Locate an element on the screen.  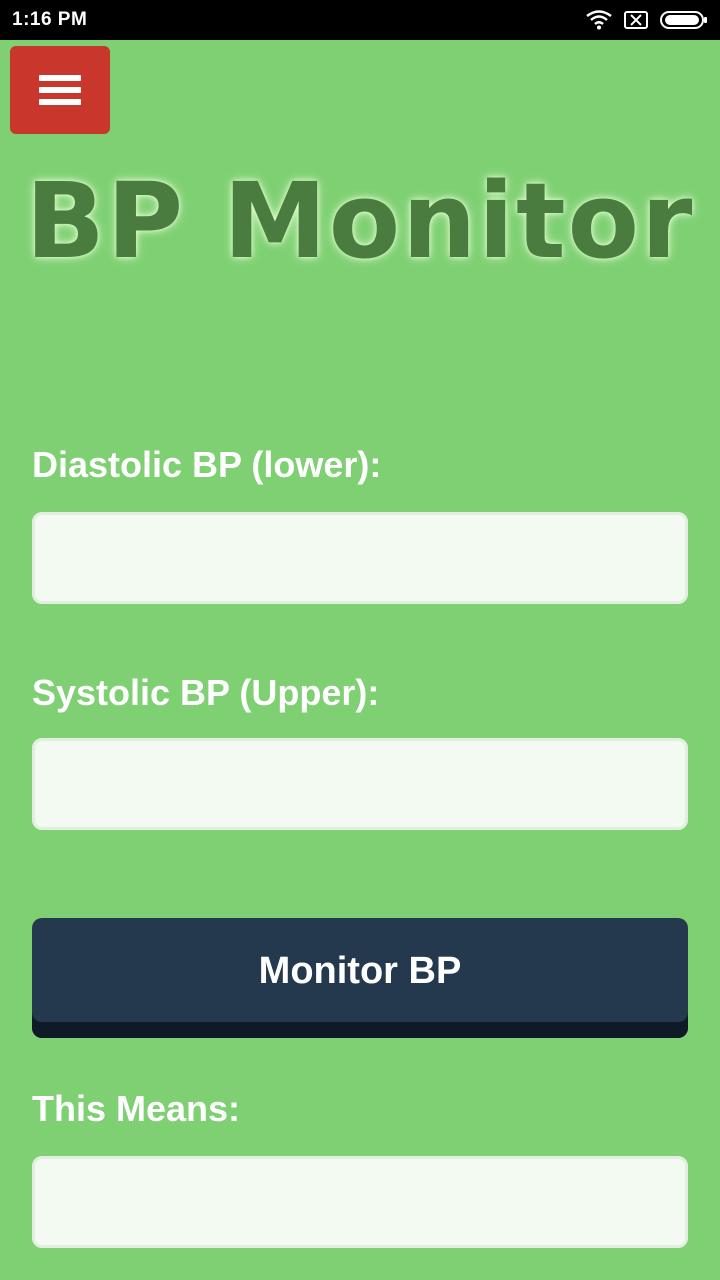
diastolic-label: Diastolic BP (lower): is located at coordinates (207, 464).